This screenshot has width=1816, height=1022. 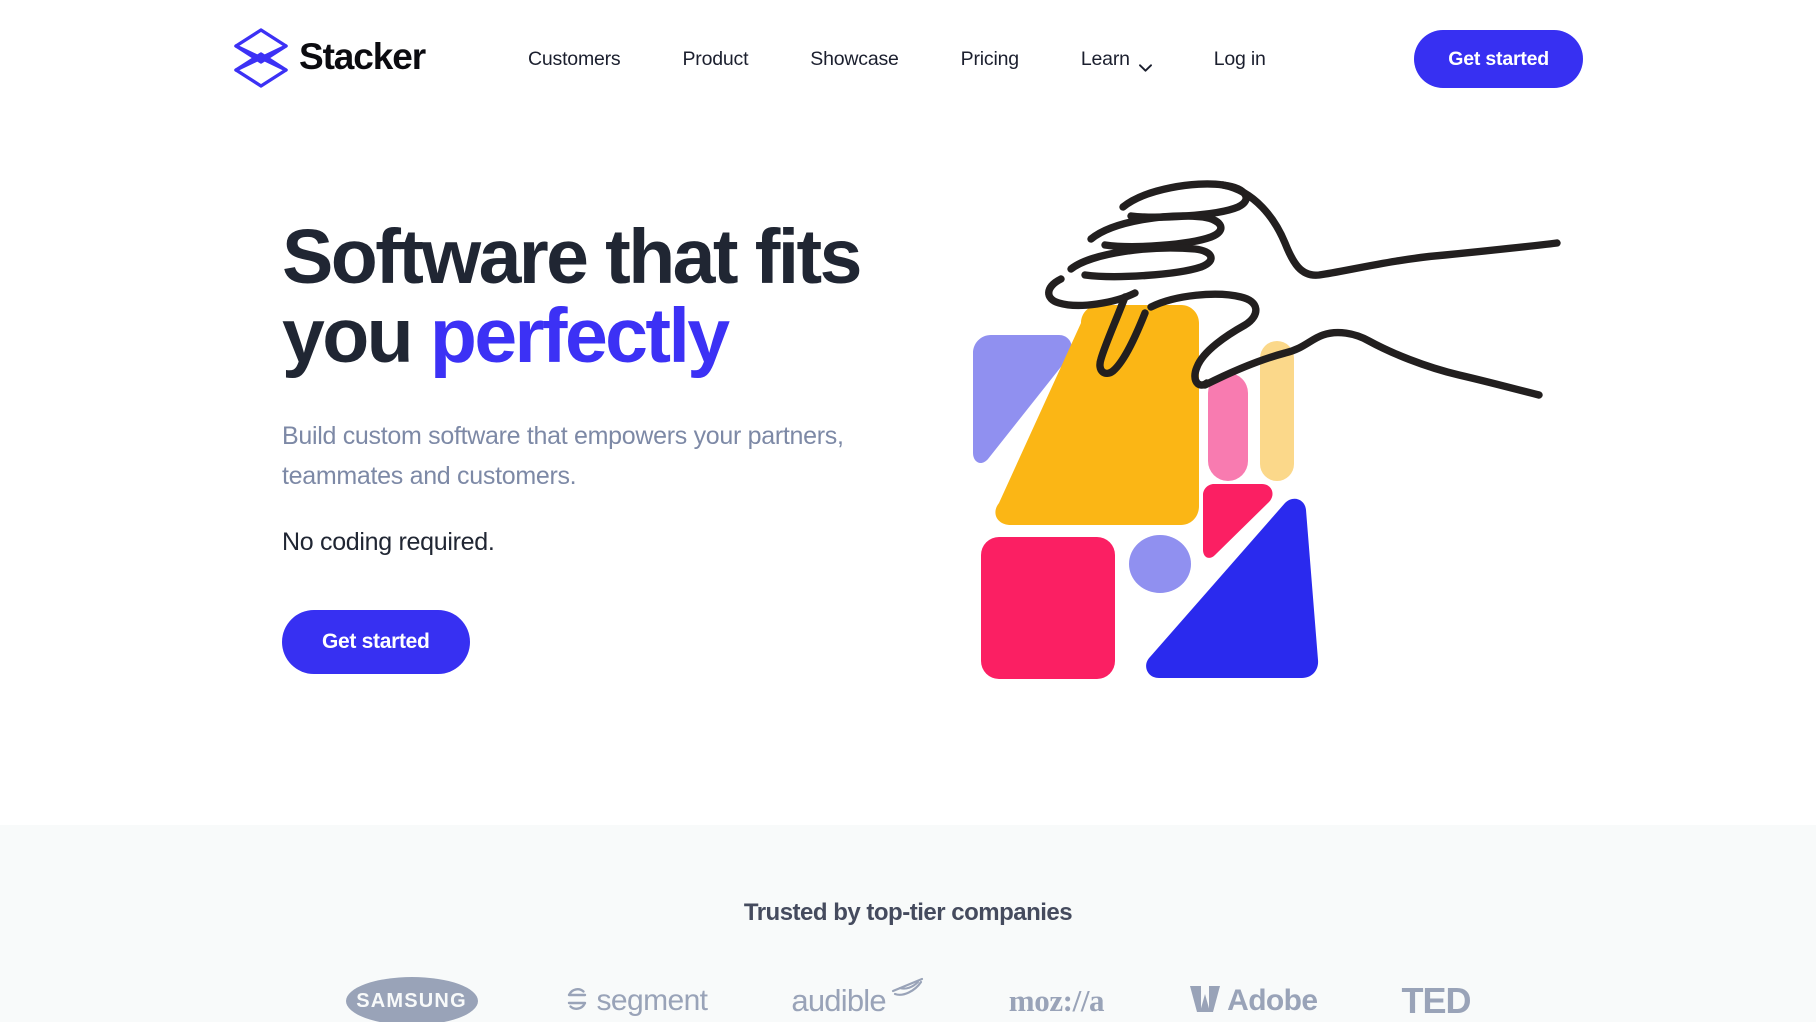 I want to click on trusted-by-title: Trusted by top-tier companies, so click(x=908, y=912).